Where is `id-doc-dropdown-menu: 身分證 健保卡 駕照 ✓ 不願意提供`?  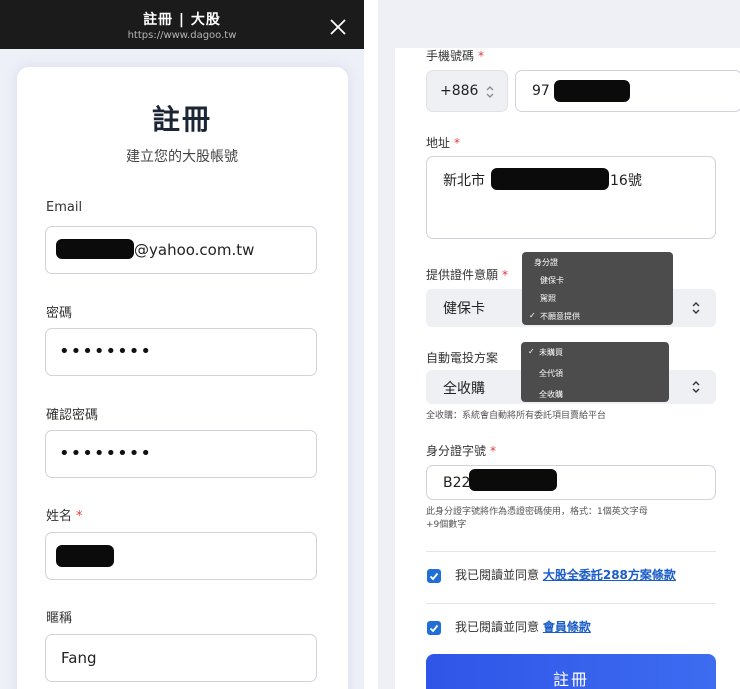
id-doc-dropdown-menu: 身分證 健保卡 駕照 ✓ 不願意提供 is located at coordinates (597, 288).